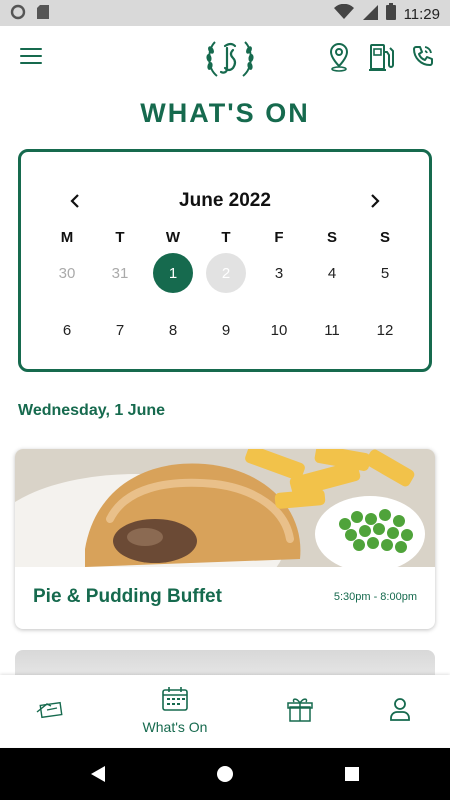 The image size is (450, 800). I want to click on weekday-label: W, so click(173, 237).